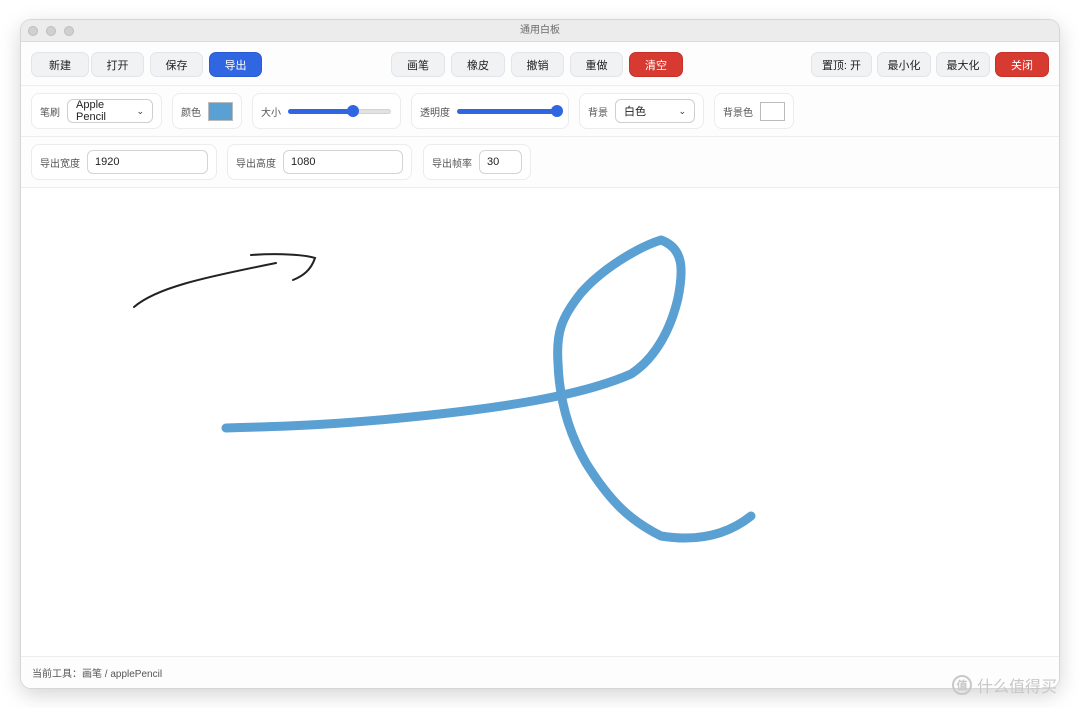 The height and width of the screenshot is (708, 1080). What do you see at coordinates (117, 64) in the screenshot?
I see `open-button: 打开` at bounding box center [117, 64].